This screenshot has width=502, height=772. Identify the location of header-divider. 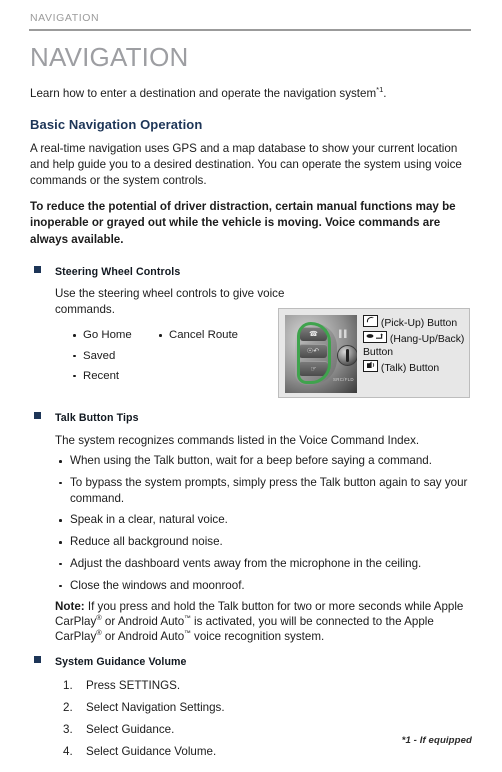
(250, 30).